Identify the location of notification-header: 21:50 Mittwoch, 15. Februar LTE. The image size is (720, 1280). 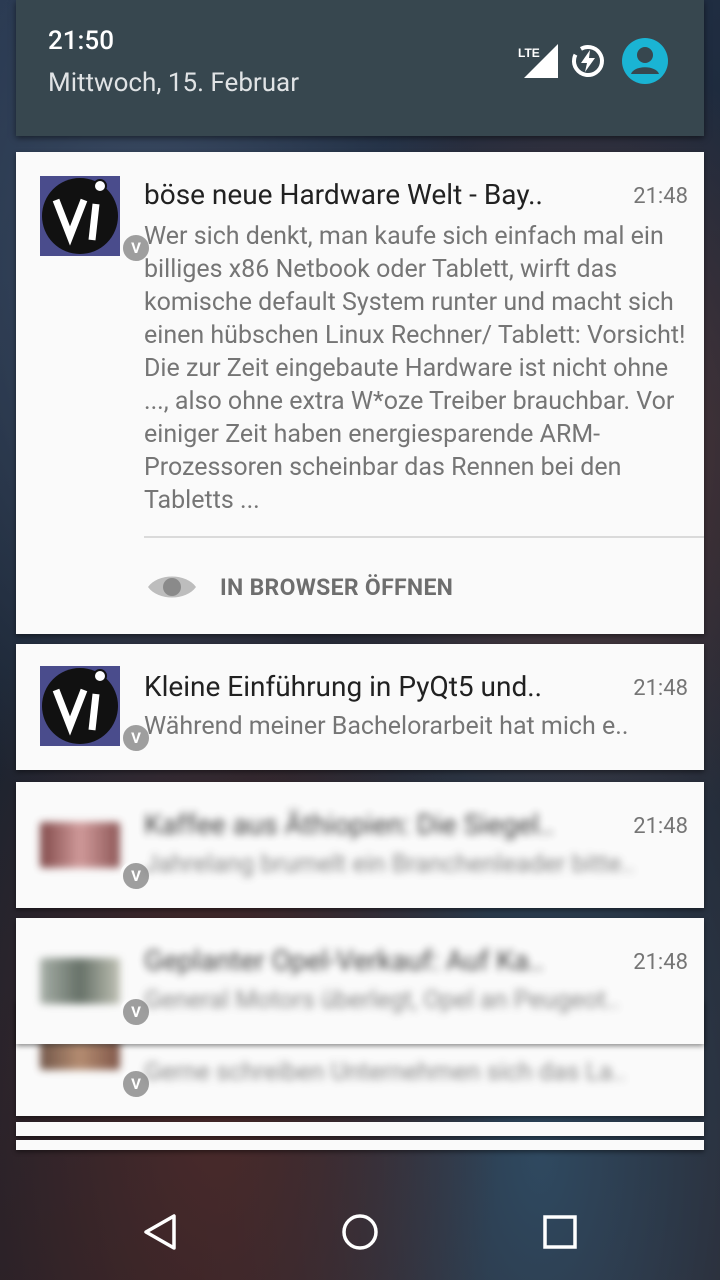
(360, 68).